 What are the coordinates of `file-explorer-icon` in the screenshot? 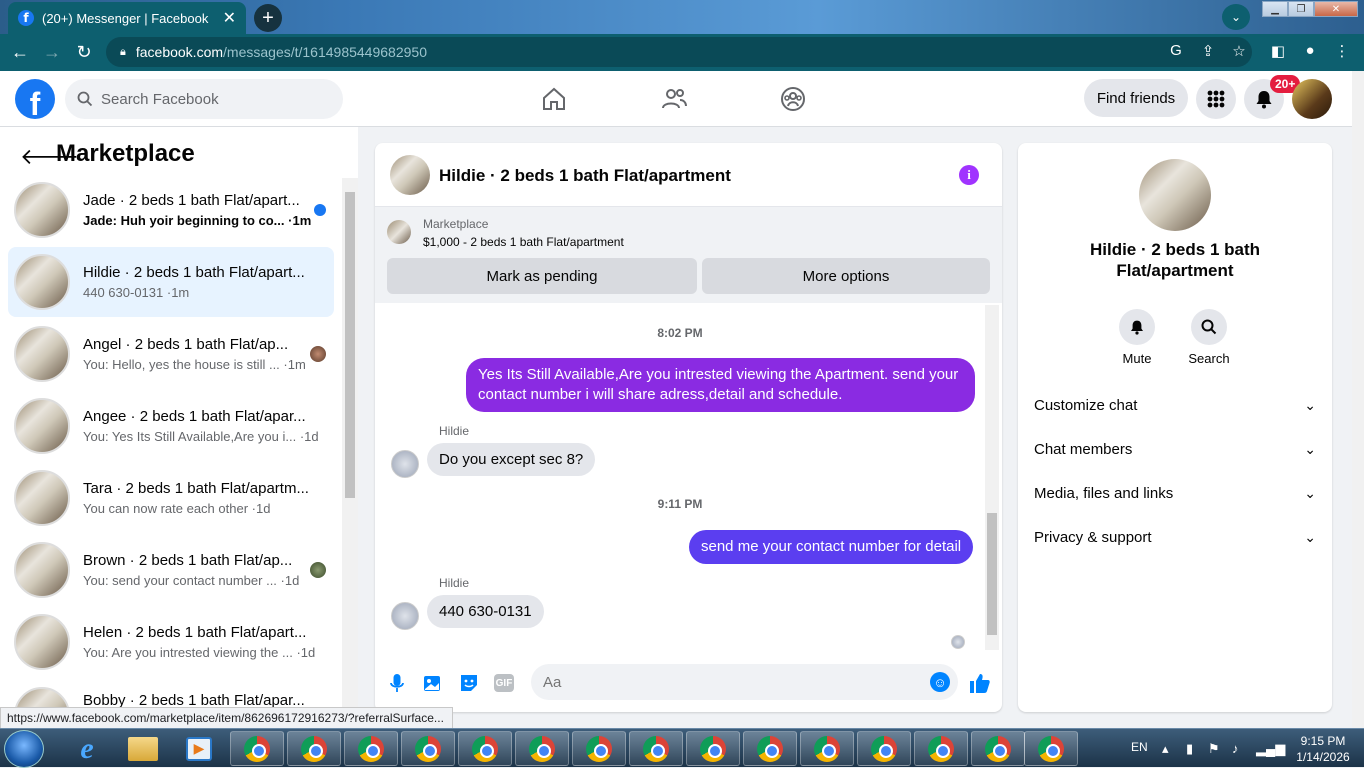 It's located at (143, 748).